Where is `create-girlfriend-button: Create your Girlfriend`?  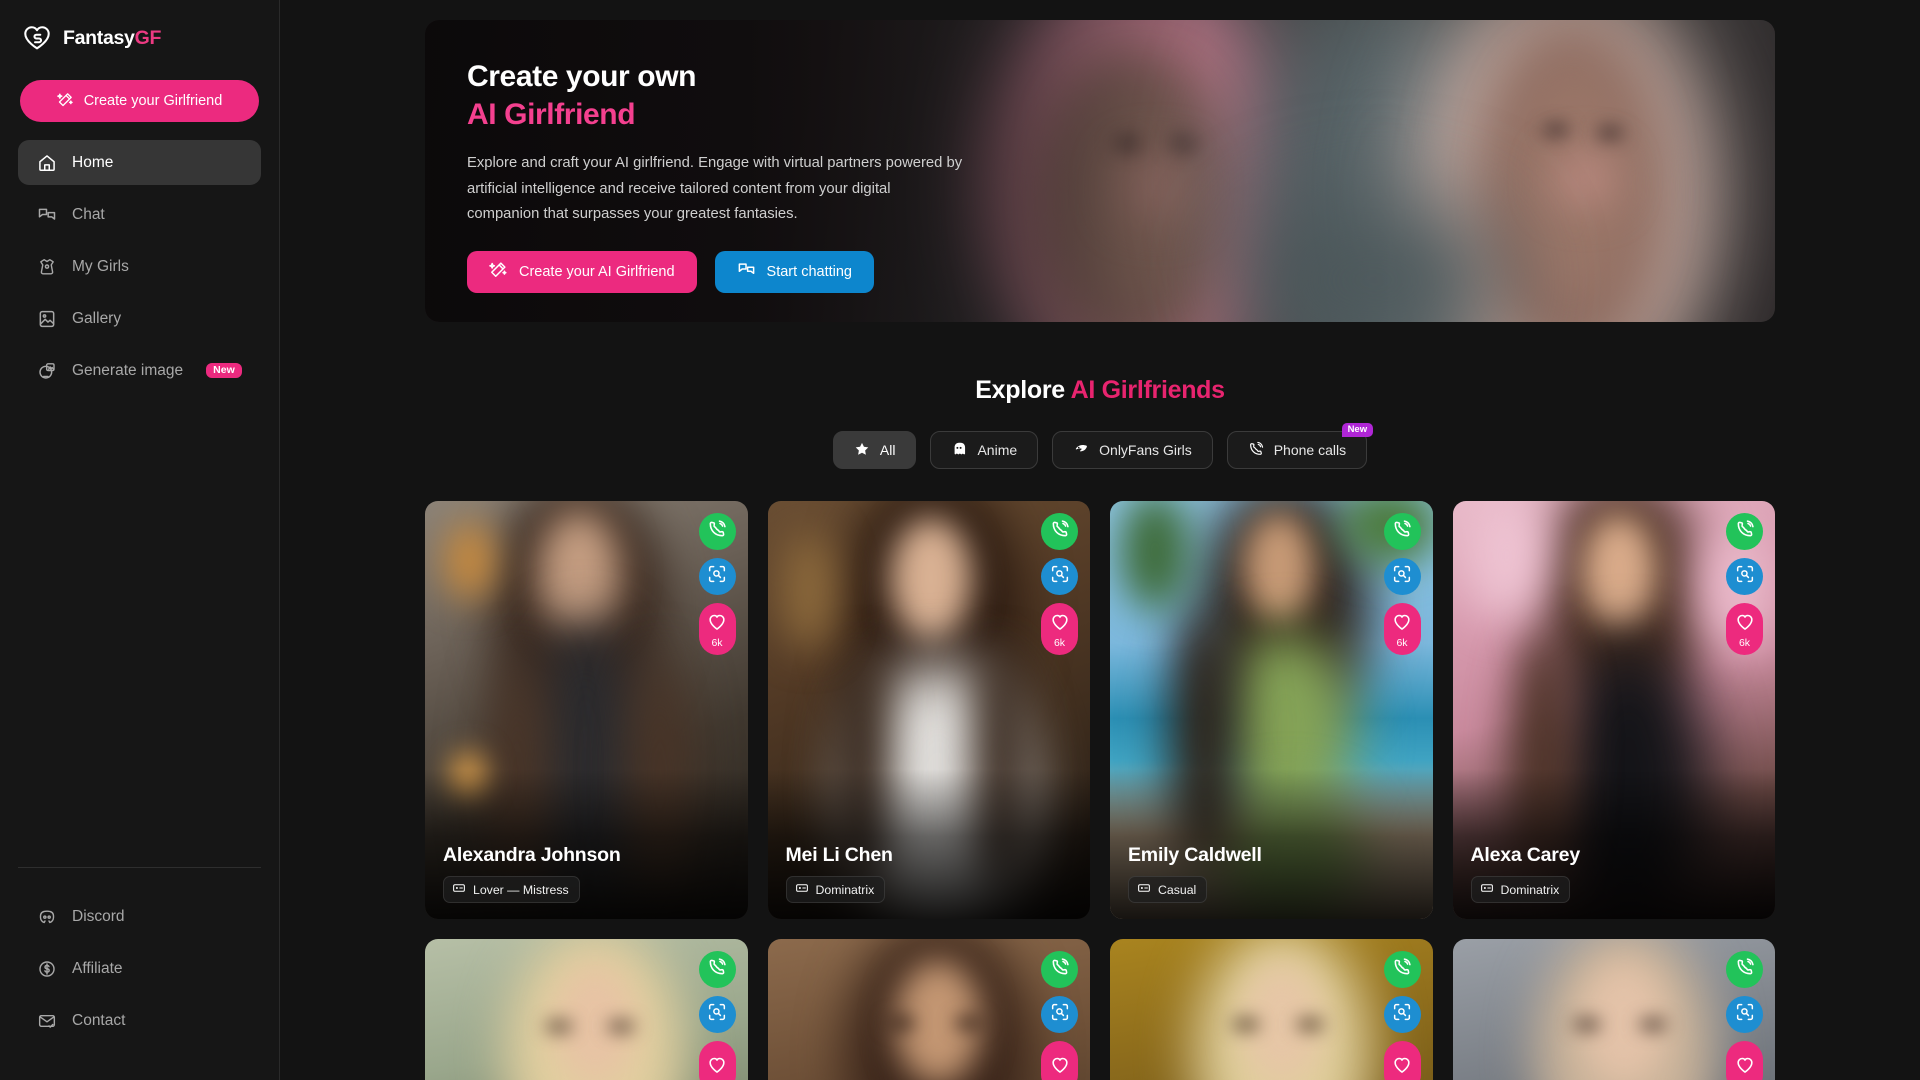
create-girlfriend-button: Create your Girlfriend is located at coordinates (139, 101).